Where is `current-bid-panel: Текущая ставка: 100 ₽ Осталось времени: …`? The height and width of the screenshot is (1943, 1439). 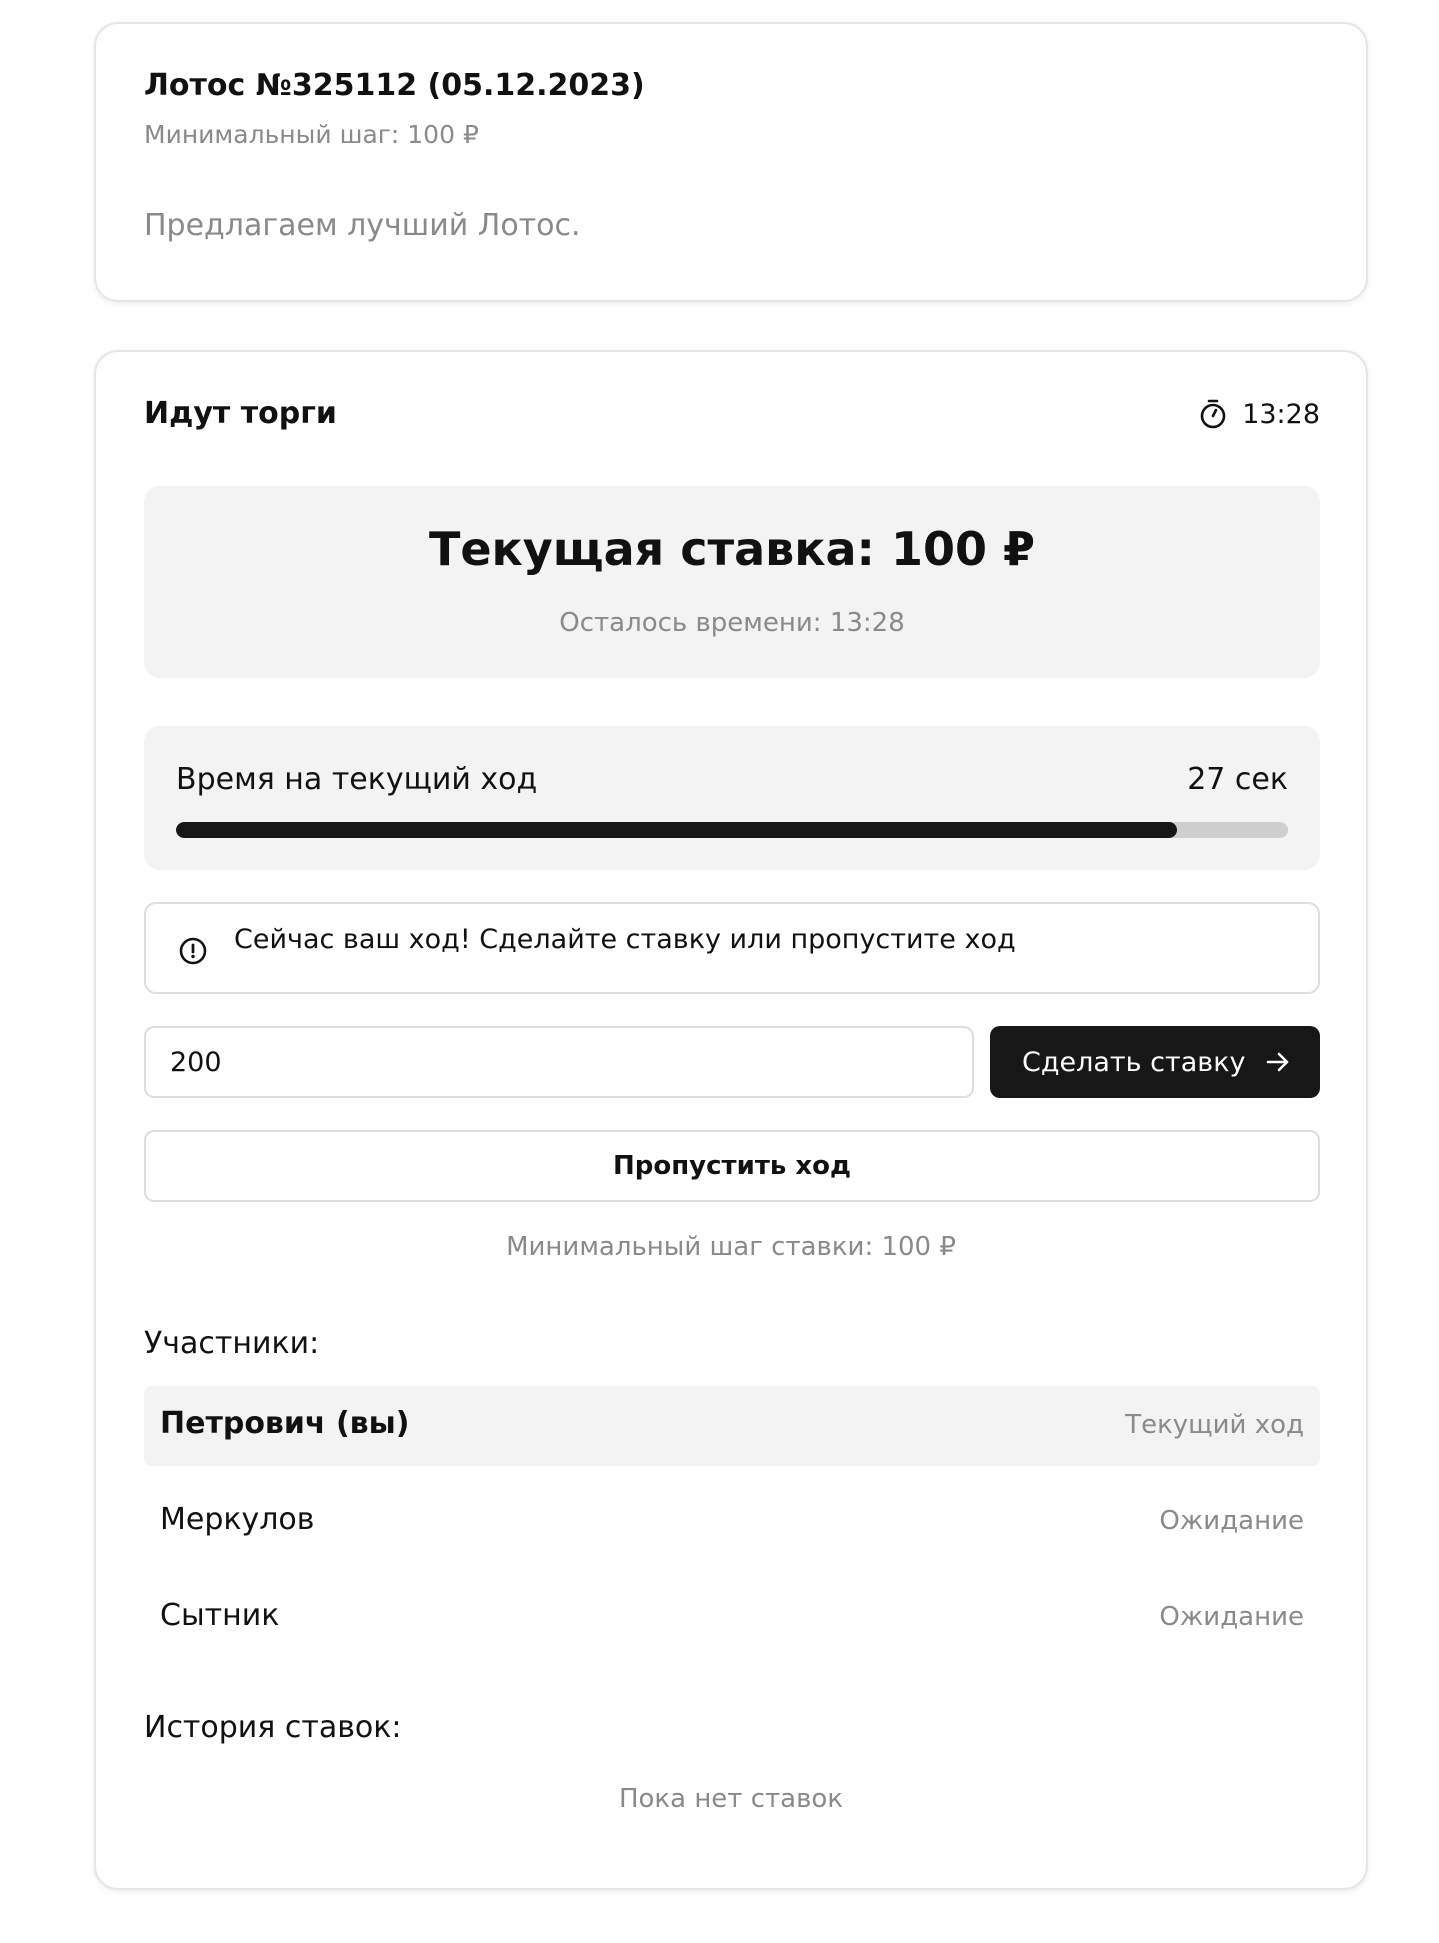 current-bid-panel: Текущая ставка: 100 ₽ Осталось времени: … is located at coordinates (732, 582).